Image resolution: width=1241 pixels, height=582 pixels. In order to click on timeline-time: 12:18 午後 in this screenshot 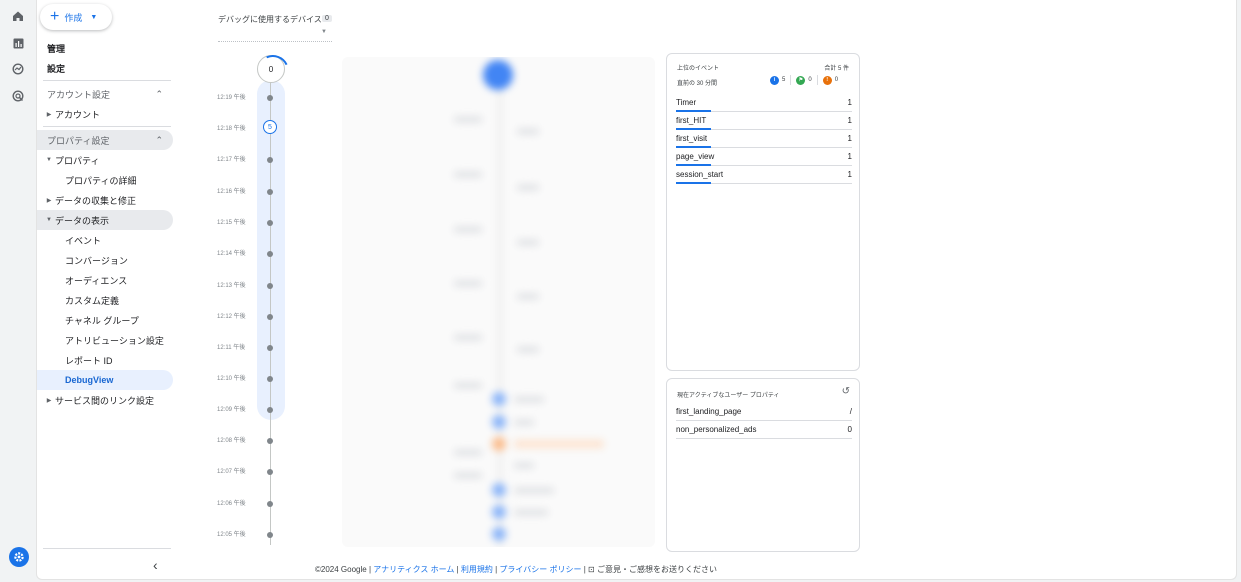, I will do `click(231, 129)`.